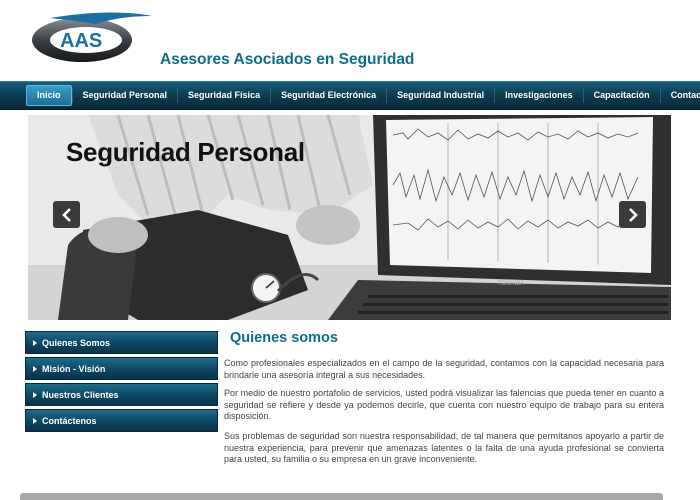 The image size is (700, 500). I want to click on nav-item-2: Seguridad Física, so click(224, 95).